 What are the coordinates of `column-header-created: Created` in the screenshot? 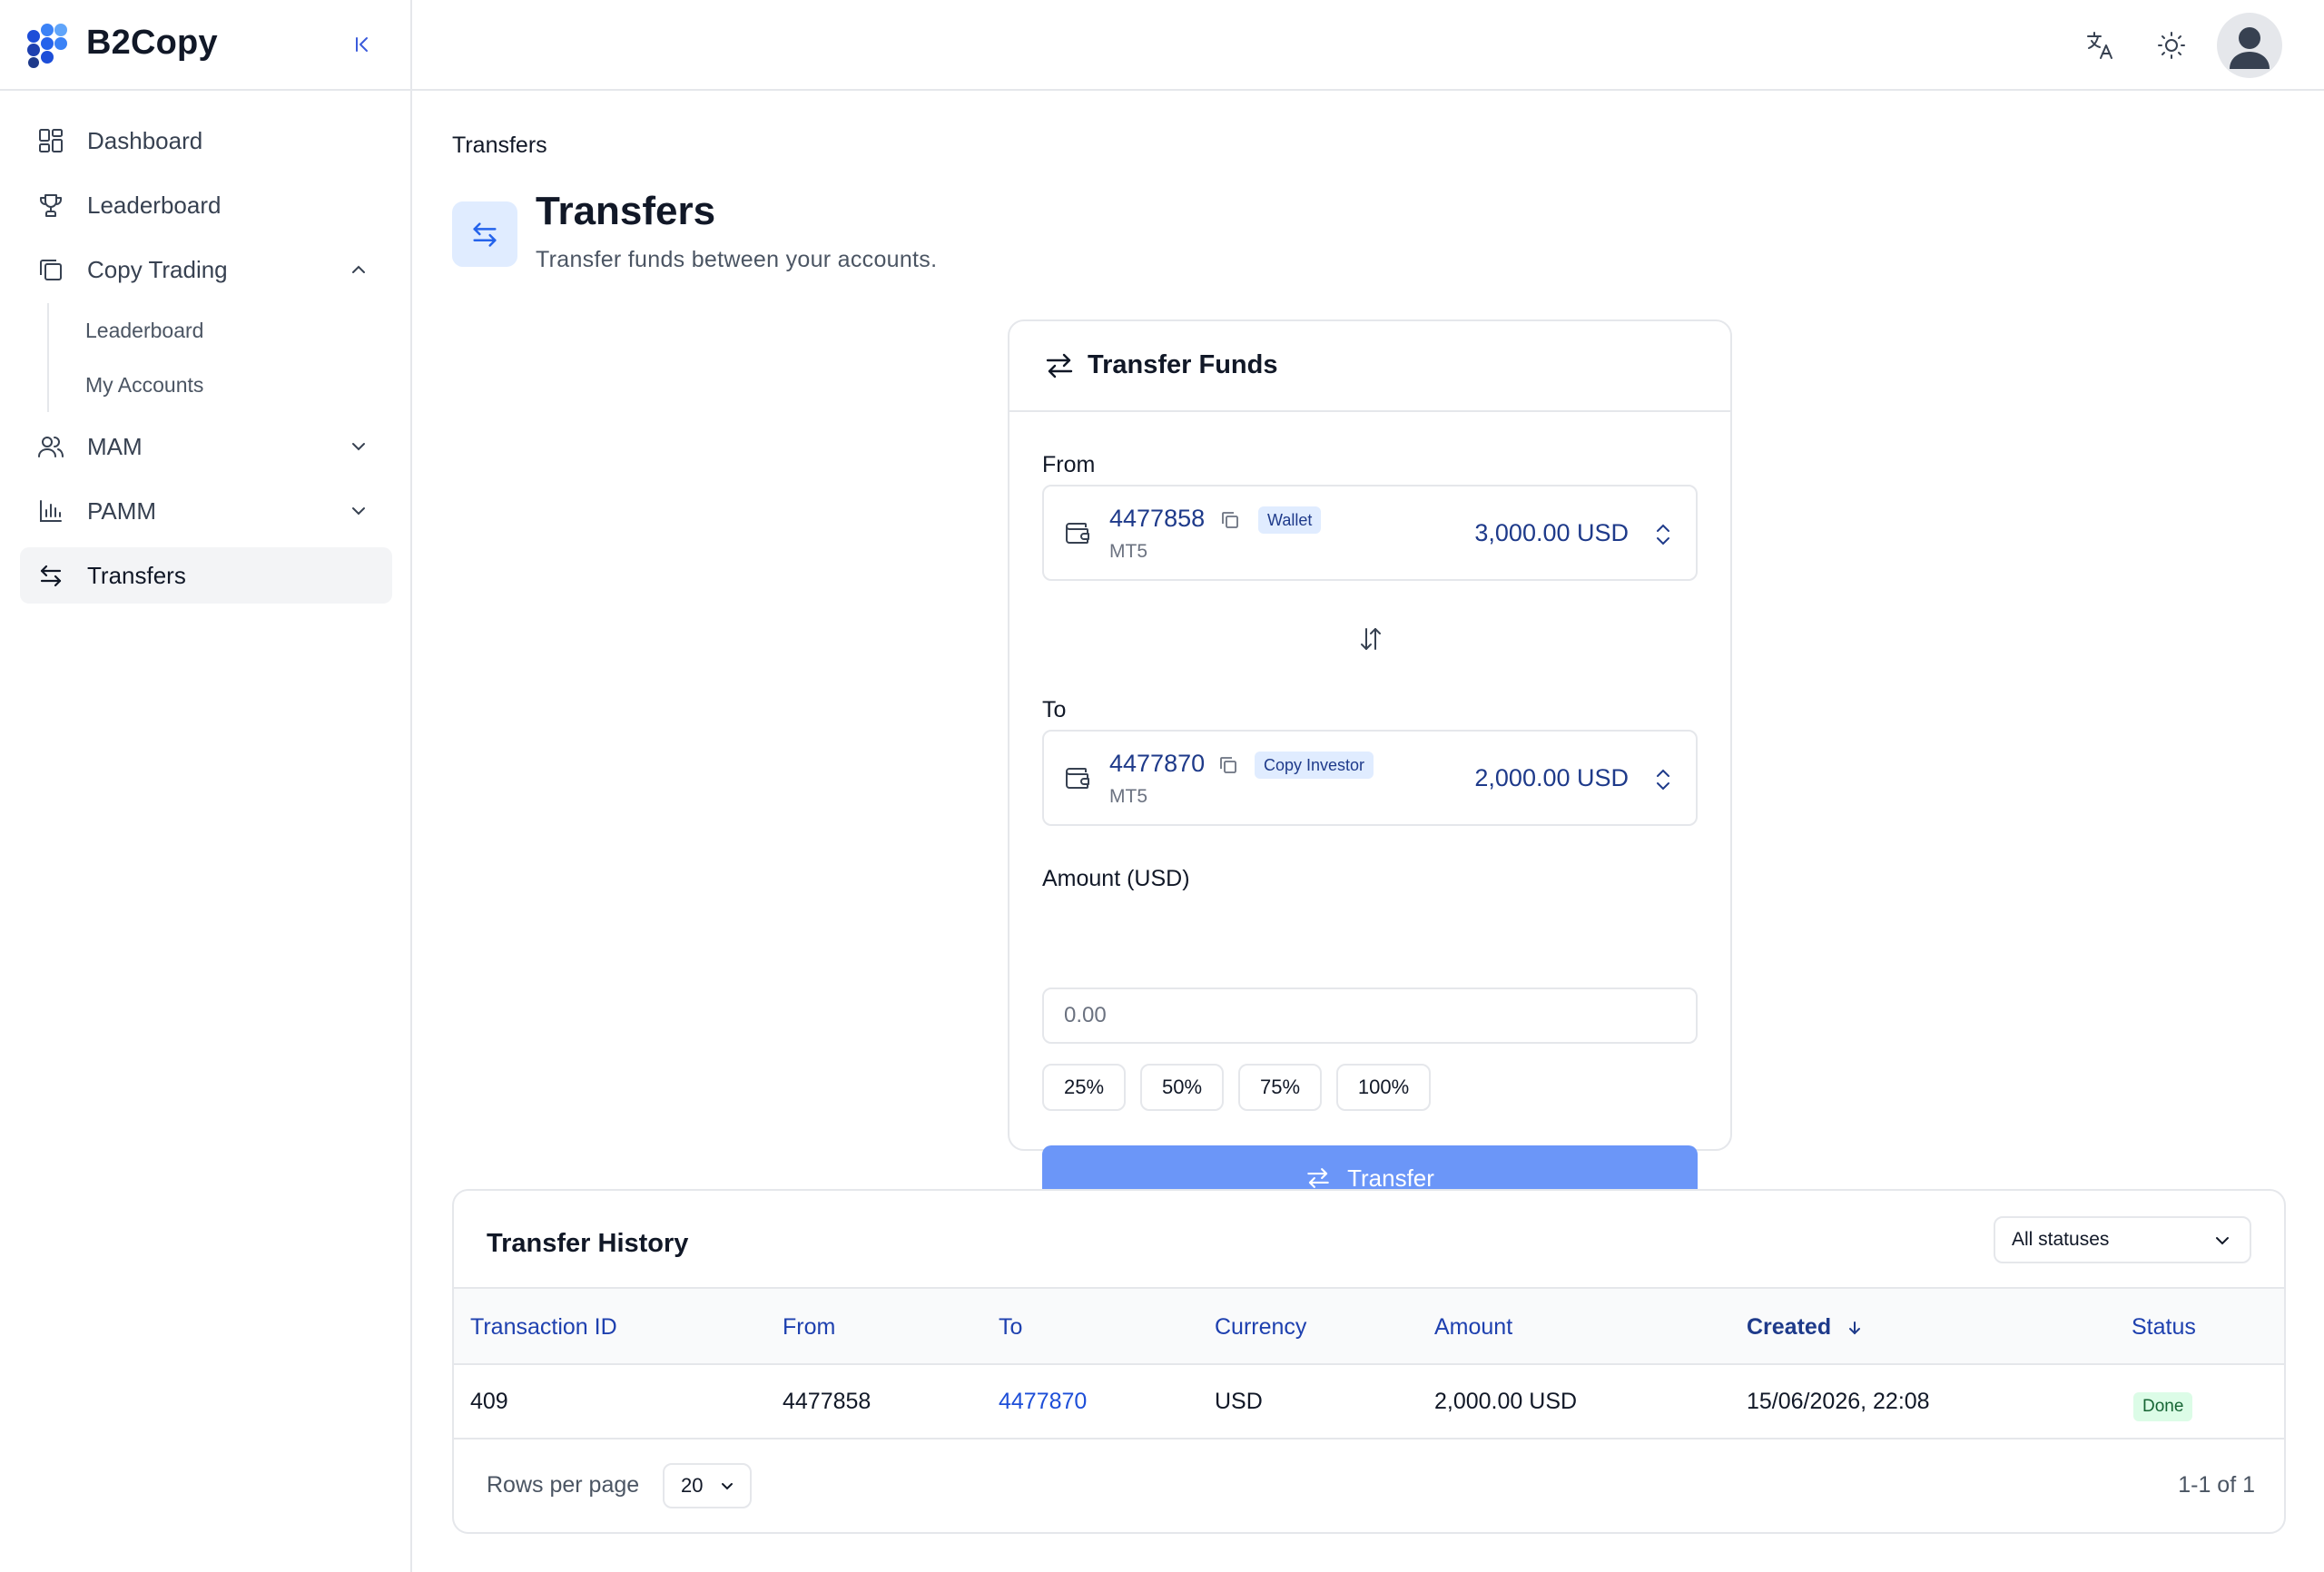 It's located at (1805, 1327).